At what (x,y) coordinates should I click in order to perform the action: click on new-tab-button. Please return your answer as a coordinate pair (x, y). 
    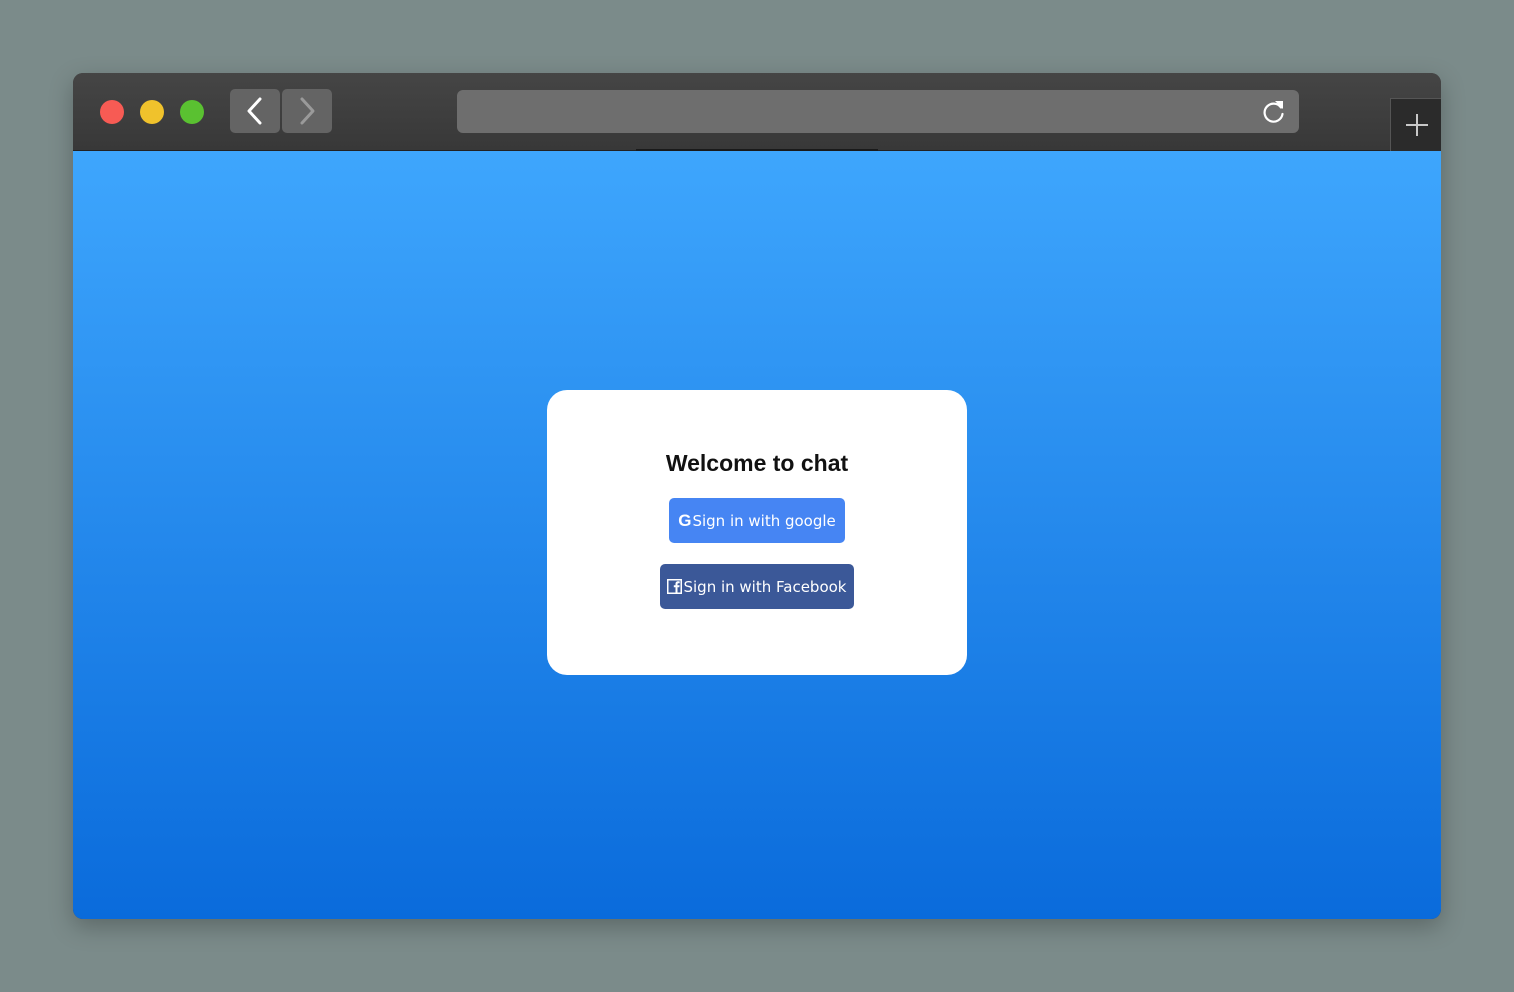
    Looking at the image, I should click on (1415, 124).